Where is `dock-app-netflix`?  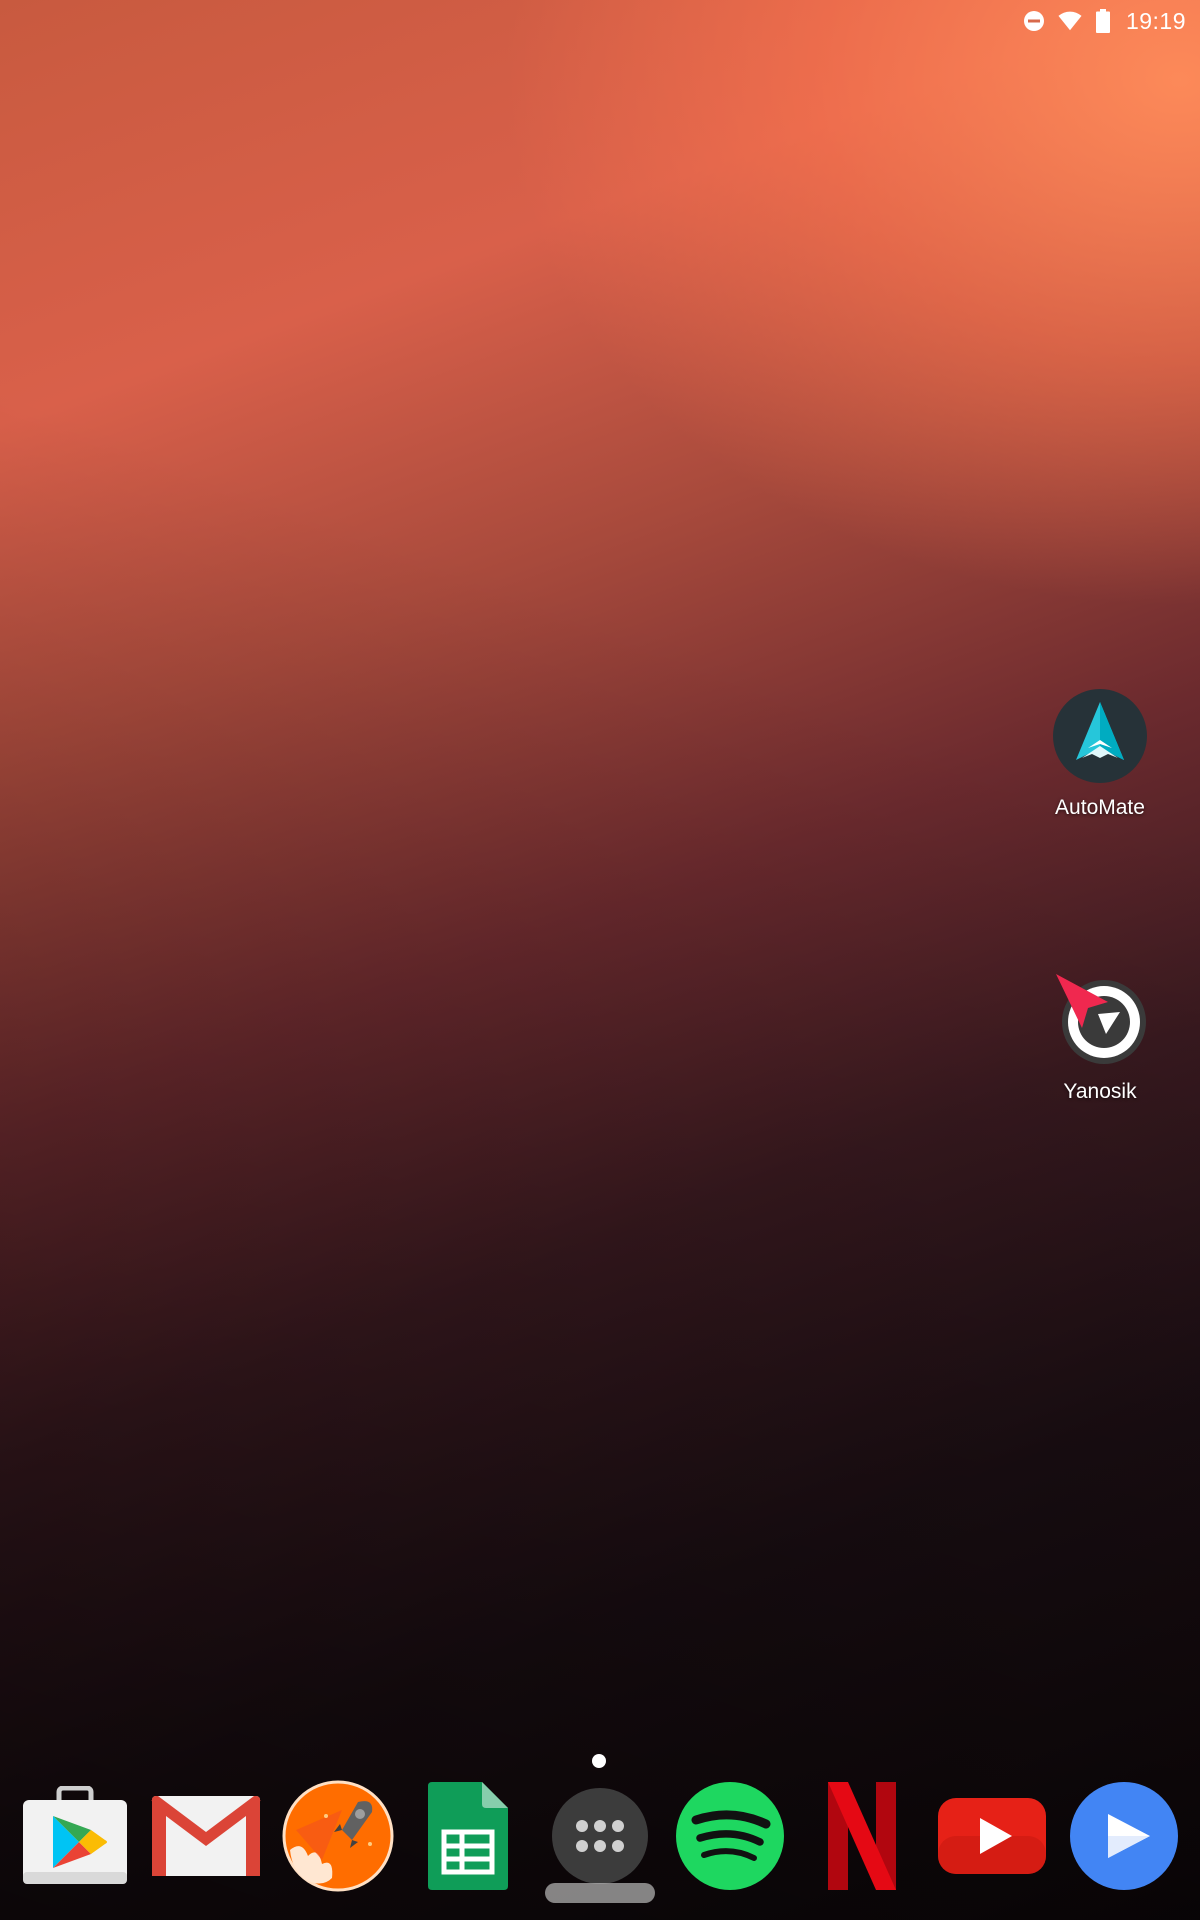
dock-app-netflix is located at coordinates (862, 1836).